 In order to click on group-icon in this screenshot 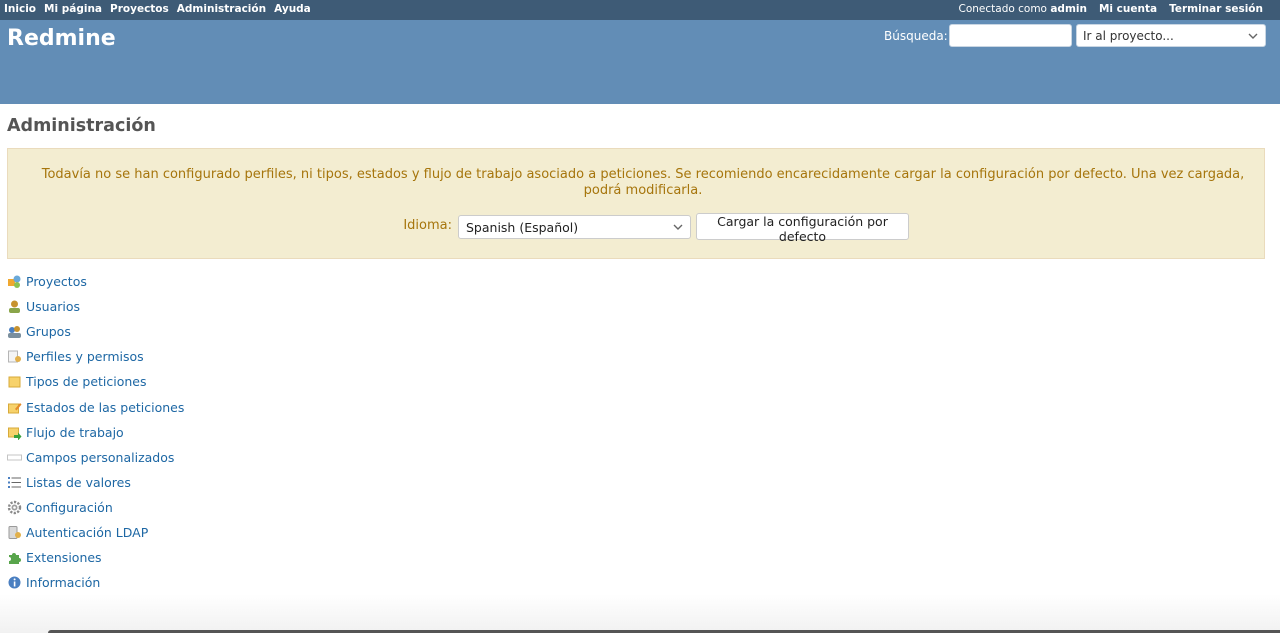, I will do `click(14, 331)`.